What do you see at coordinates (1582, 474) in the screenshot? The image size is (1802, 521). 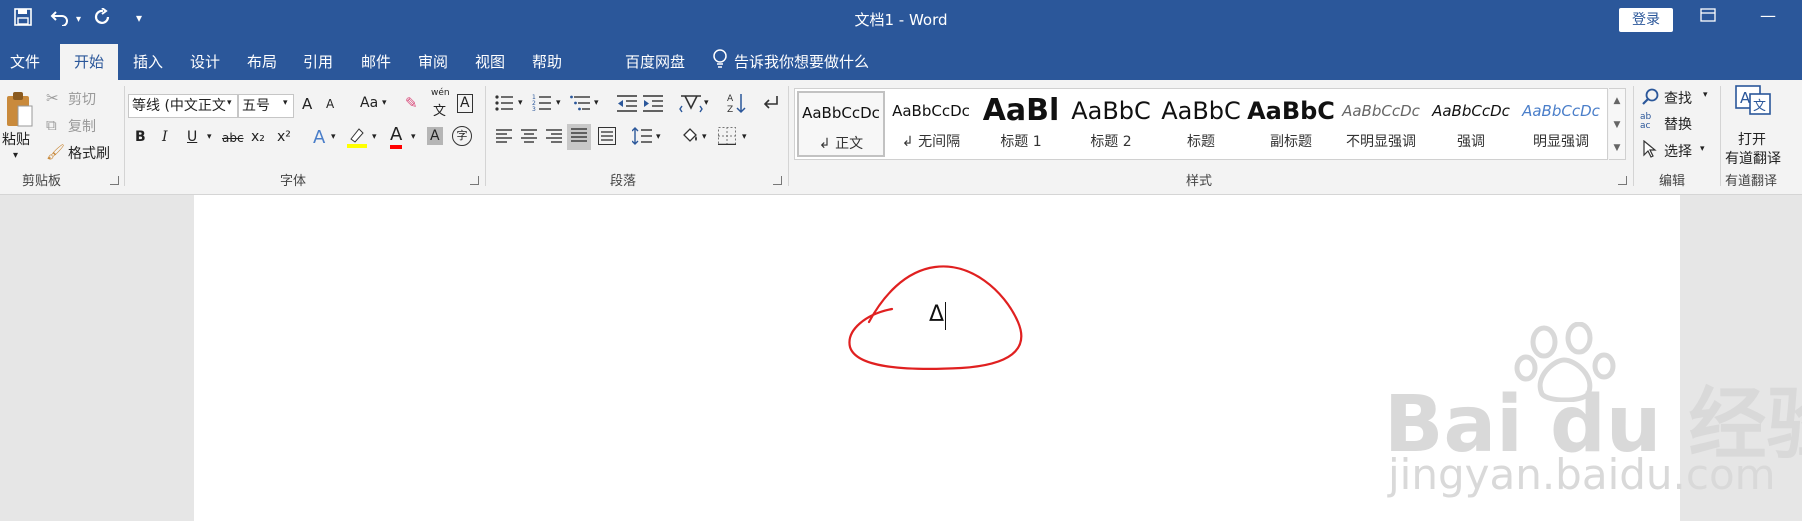 I see `watermark-sub-text: jingyan.baidu.com` at bounding box center [1582, 474].